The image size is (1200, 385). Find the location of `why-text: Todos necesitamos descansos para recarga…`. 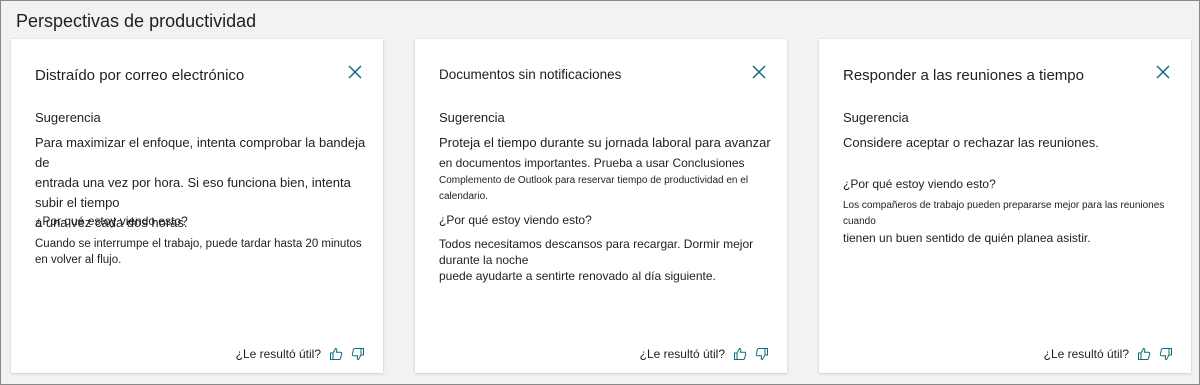

why-text: Todos necesitamos descansos para recarga… is located at coordinates (611, 260).